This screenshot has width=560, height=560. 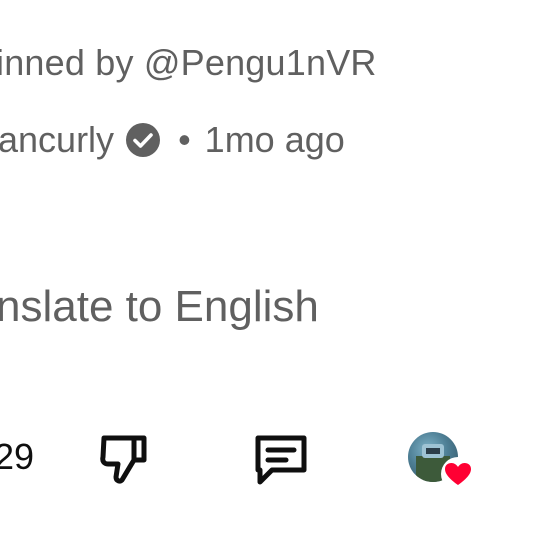 I want to click on verified-check-icon, so click(x=143, y=140).